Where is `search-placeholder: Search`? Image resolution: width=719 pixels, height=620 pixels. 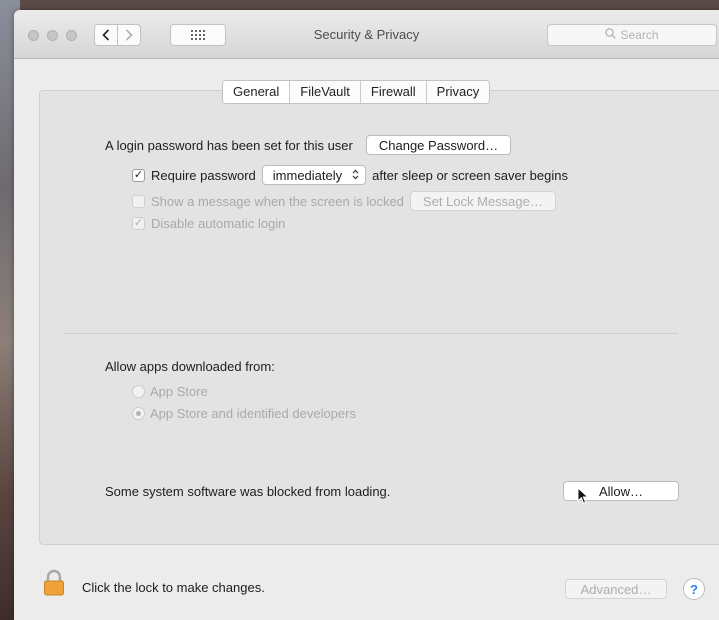 search-placeholder: Search is located at coordinates (639, 35).